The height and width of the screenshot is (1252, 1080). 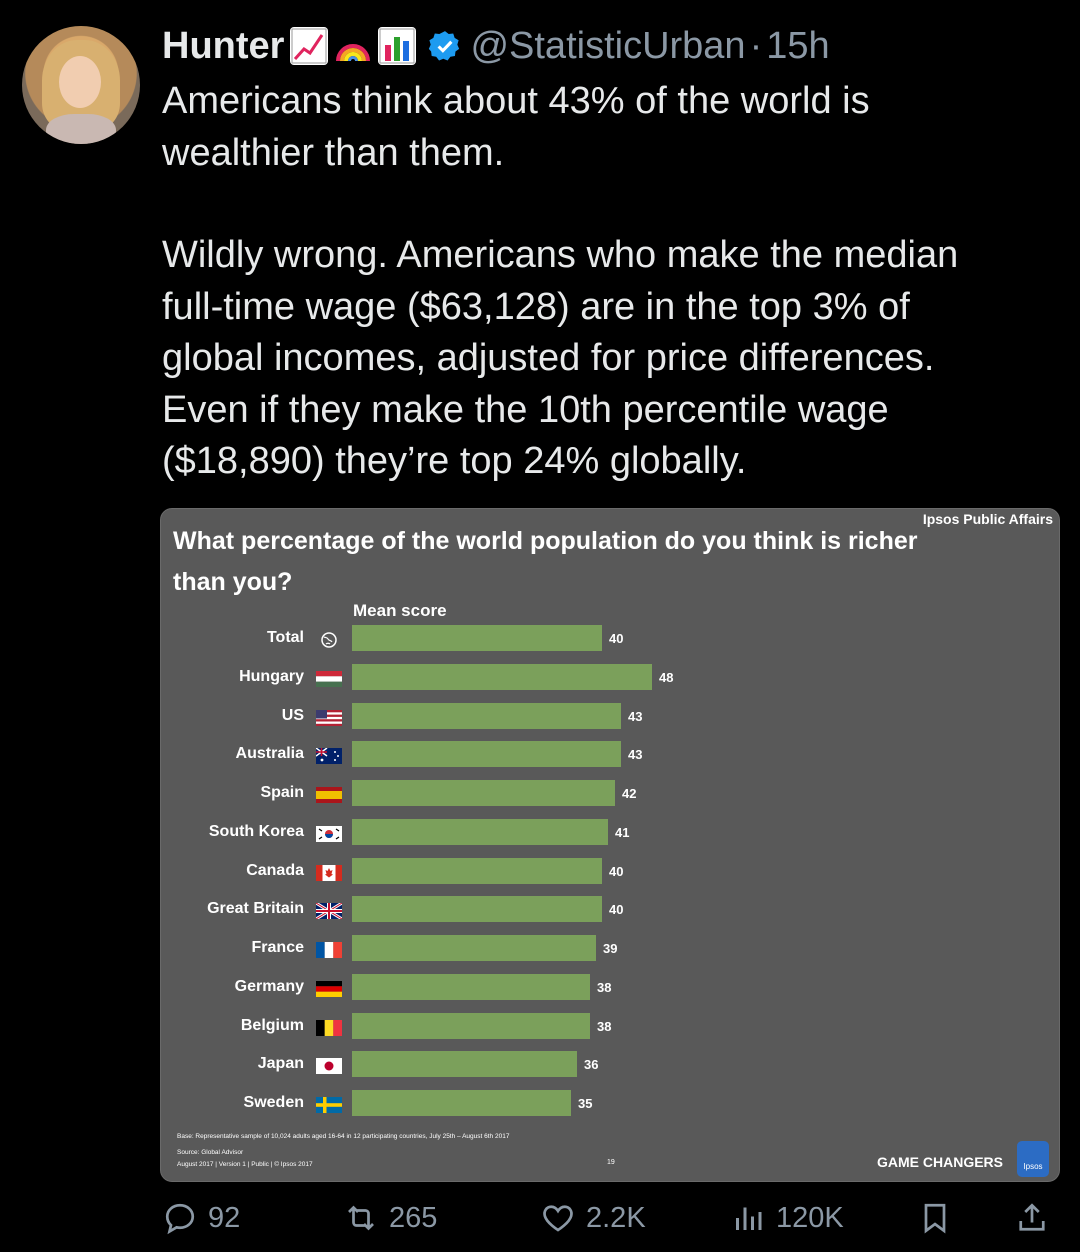 What do you see at coordinates (201, 1218) in the screenshot?
I see `reply-button: 92` at bounding box center [201, 1218].